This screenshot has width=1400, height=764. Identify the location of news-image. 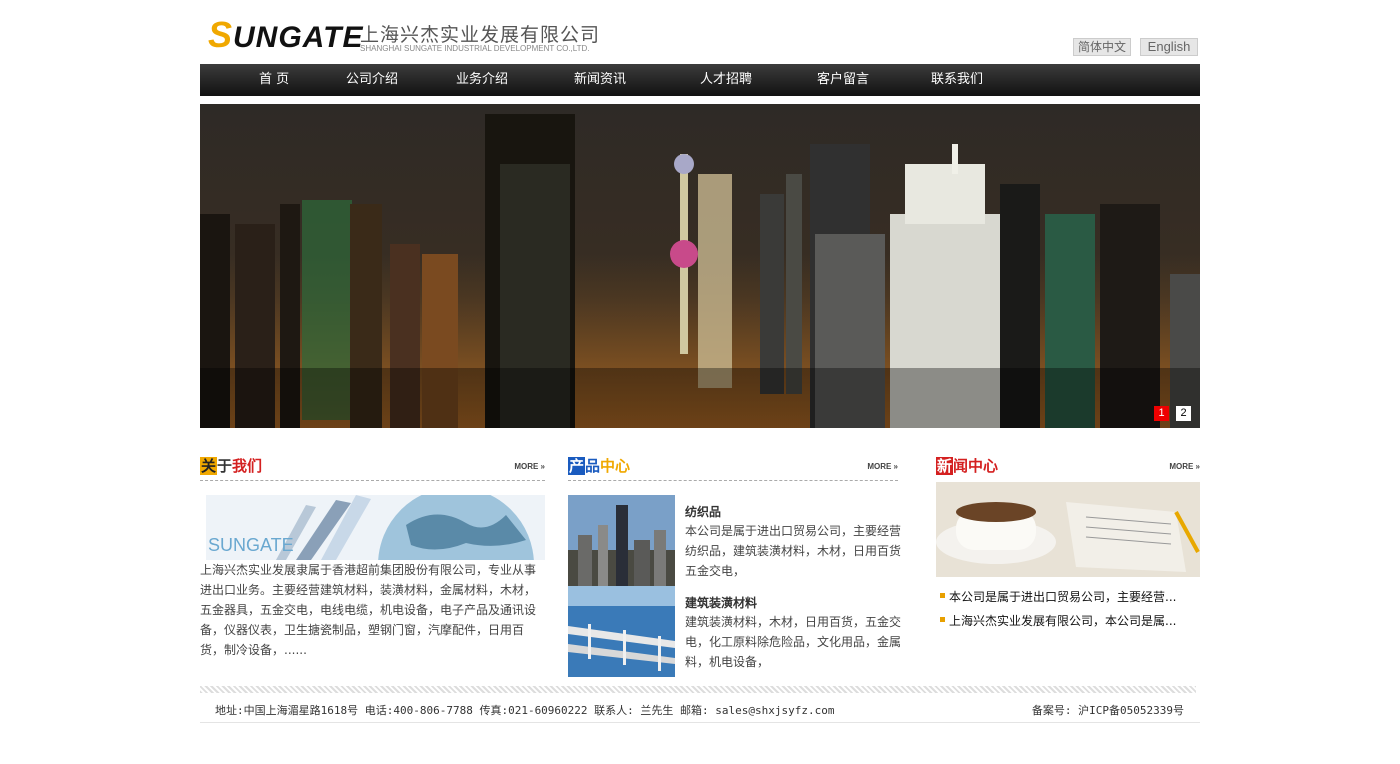
(1068, 529).